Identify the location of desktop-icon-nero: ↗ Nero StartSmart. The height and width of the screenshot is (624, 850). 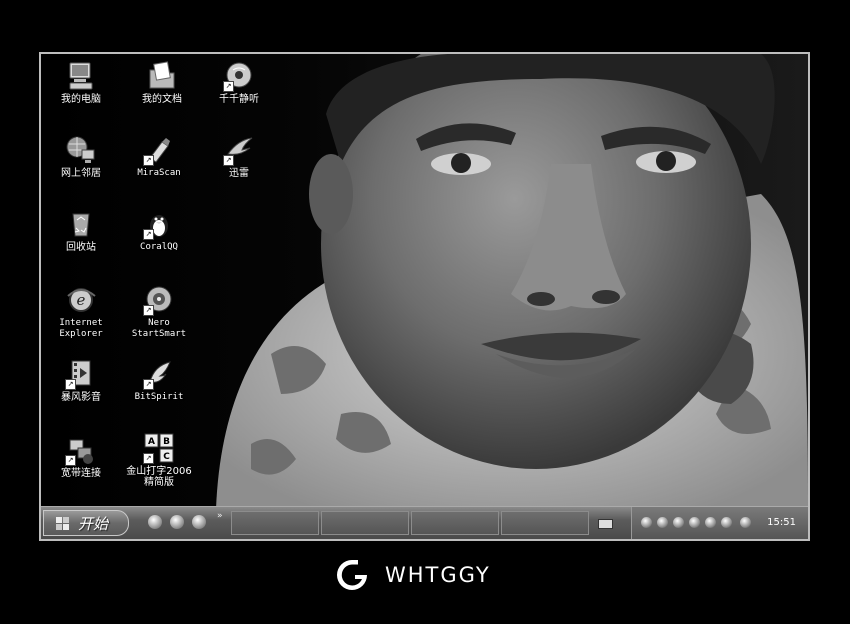
(159, 312).